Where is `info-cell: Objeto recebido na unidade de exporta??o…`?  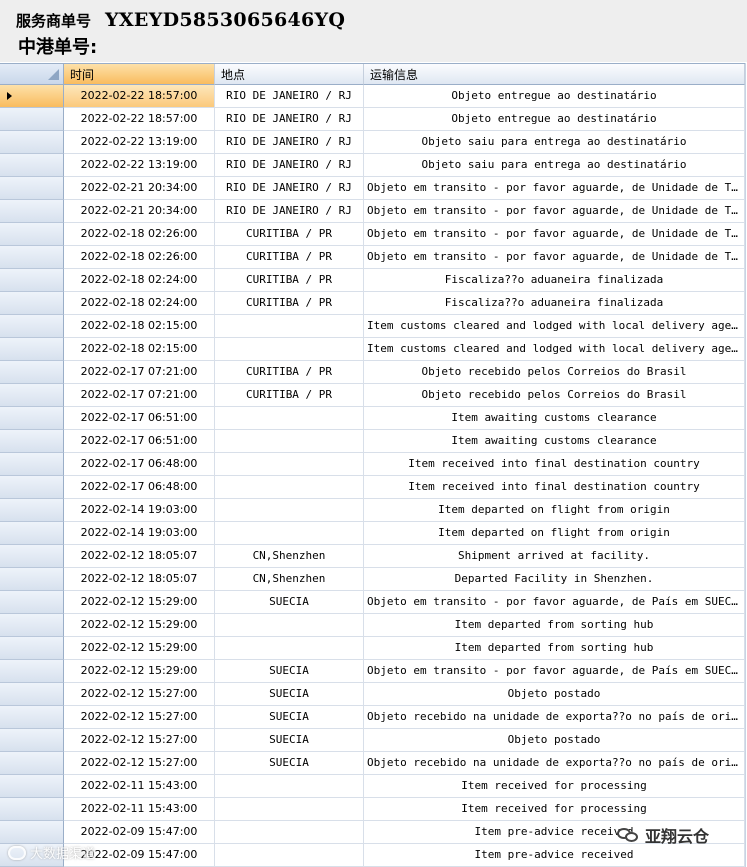 info-cell: Objeto recebido na unidade de exporta??o… is located at coordinates (554, 717).